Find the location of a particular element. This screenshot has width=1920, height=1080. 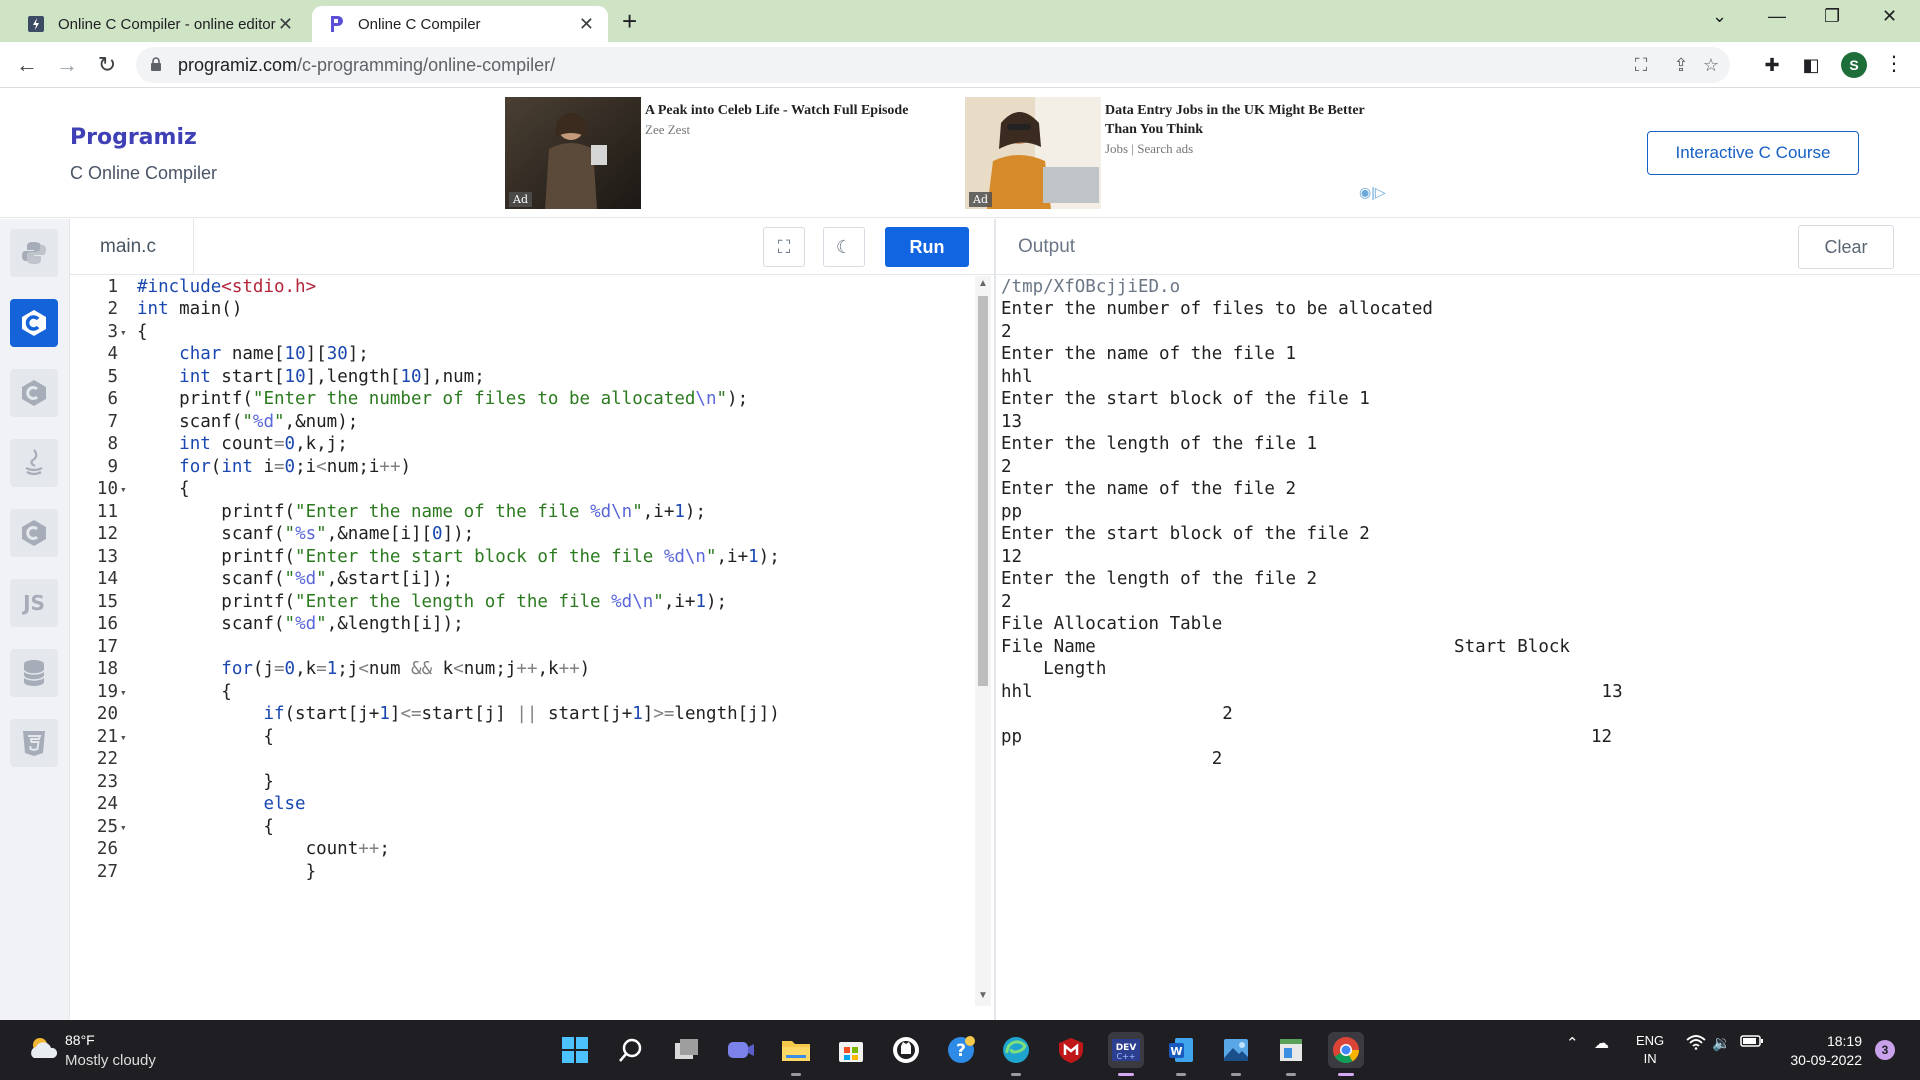

translate-icon: ⛶ is located at coordinates (1641, 65).